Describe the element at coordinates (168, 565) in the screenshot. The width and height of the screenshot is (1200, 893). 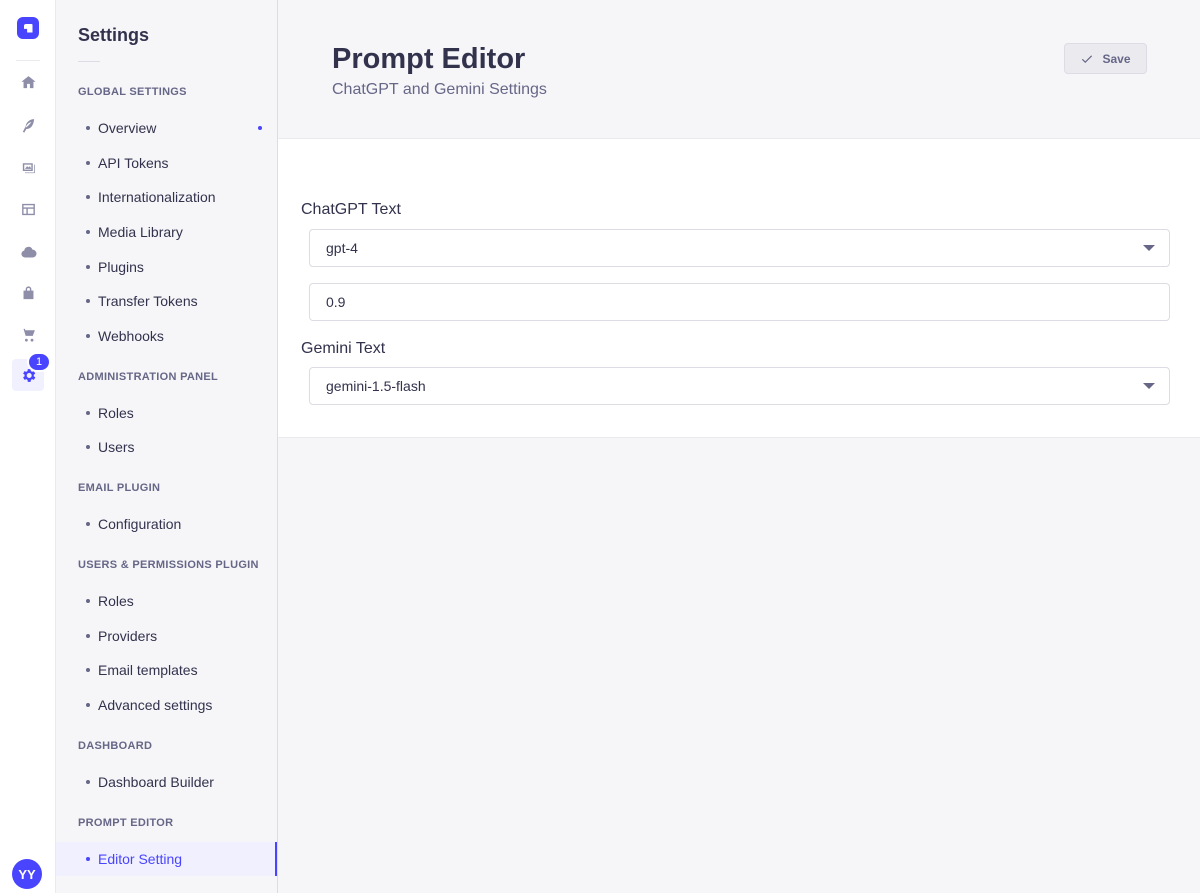
I see `section-label-users-permissions: USERS & PERMISSIONS PLUGIN` at that location.